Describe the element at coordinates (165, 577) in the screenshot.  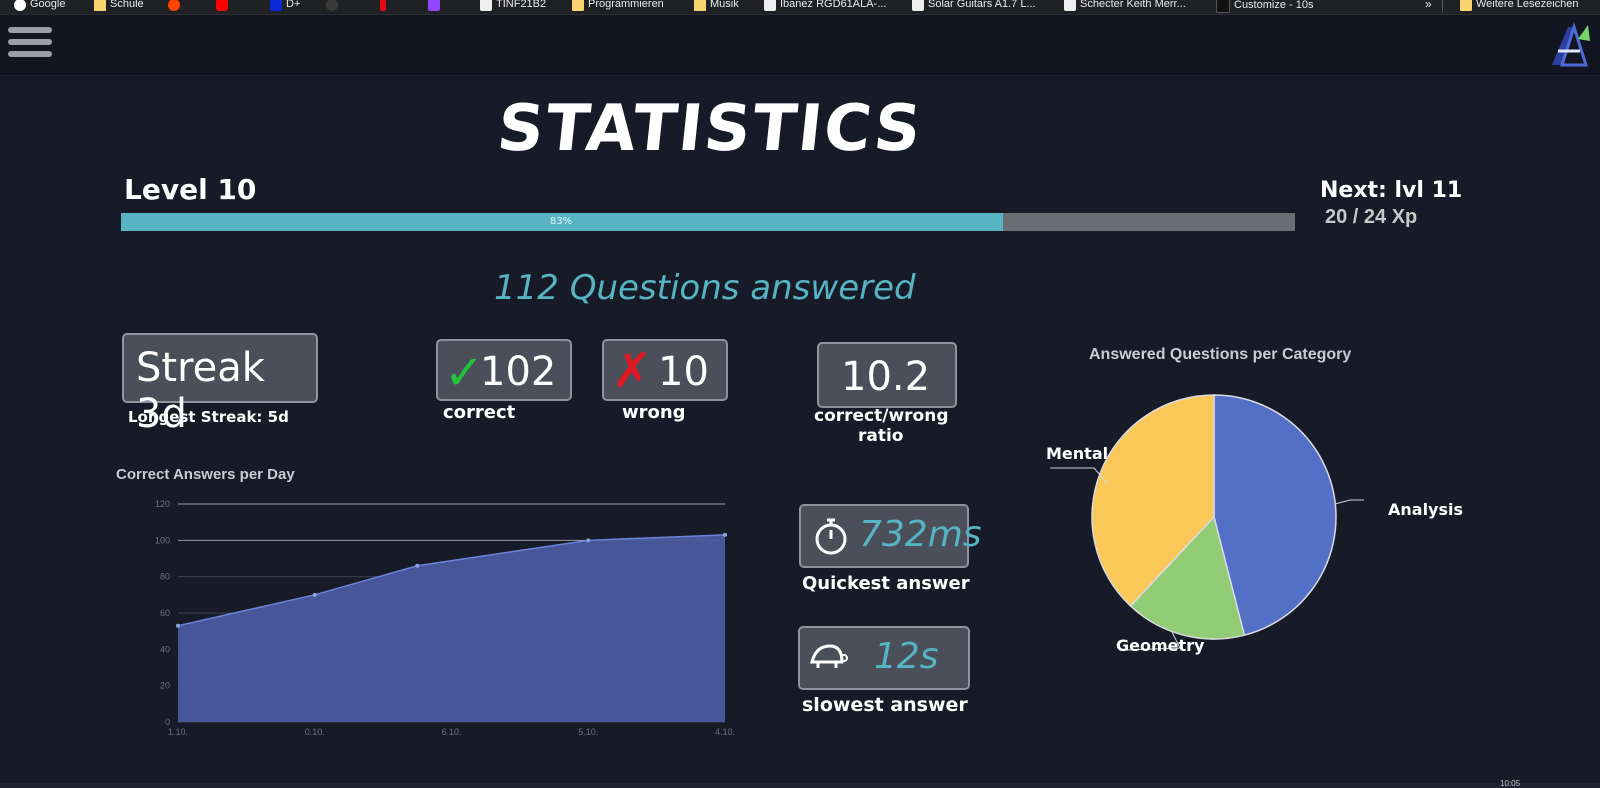
I see `y-tick-label: 80` at that location.